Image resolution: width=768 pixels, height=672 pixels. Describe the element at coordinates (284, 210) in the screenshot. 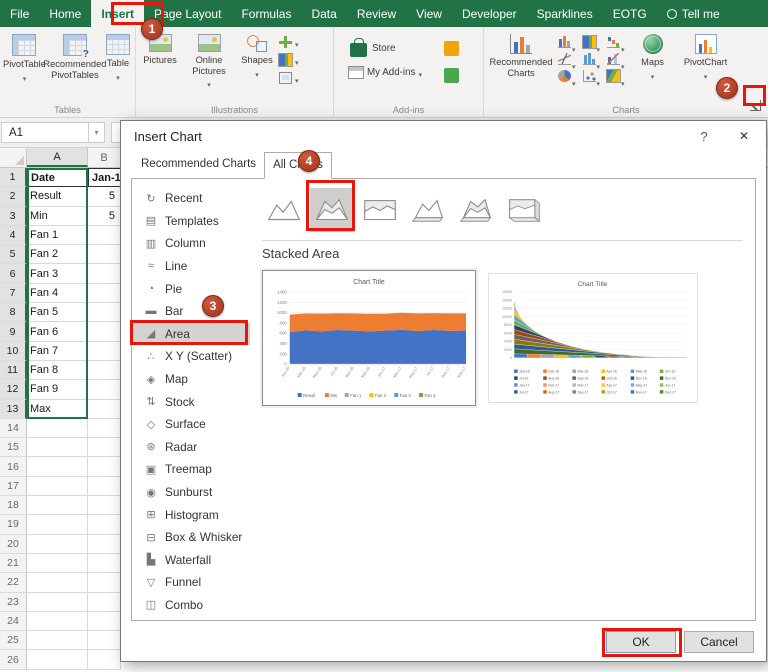

I see `subtype-area-icon` at that location.